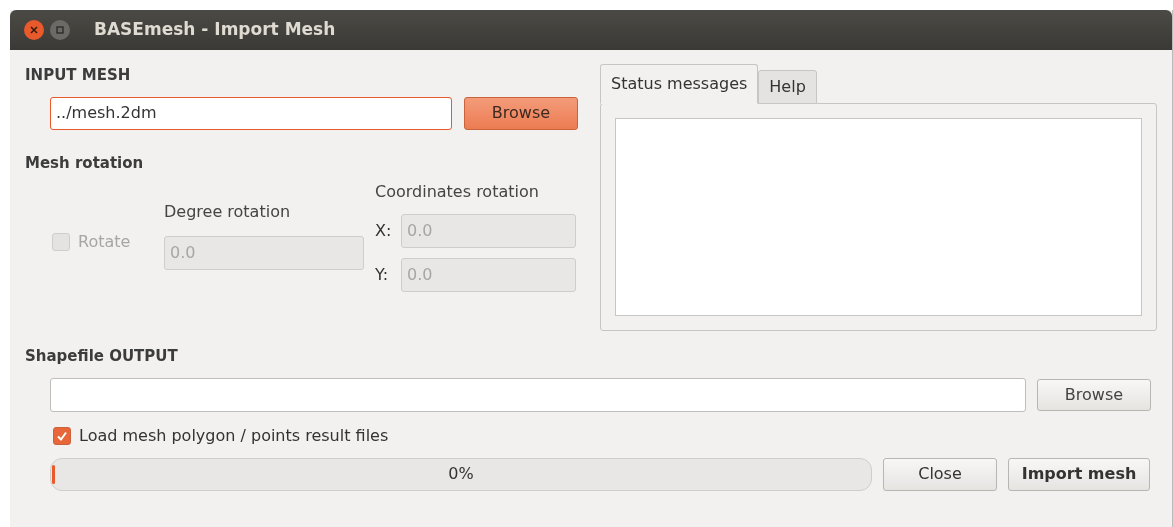 This screenshot has height=527, width=1173. Describe the element at coordinates (384, 231) in the screenshot. I see `field-label: X:` at that location.